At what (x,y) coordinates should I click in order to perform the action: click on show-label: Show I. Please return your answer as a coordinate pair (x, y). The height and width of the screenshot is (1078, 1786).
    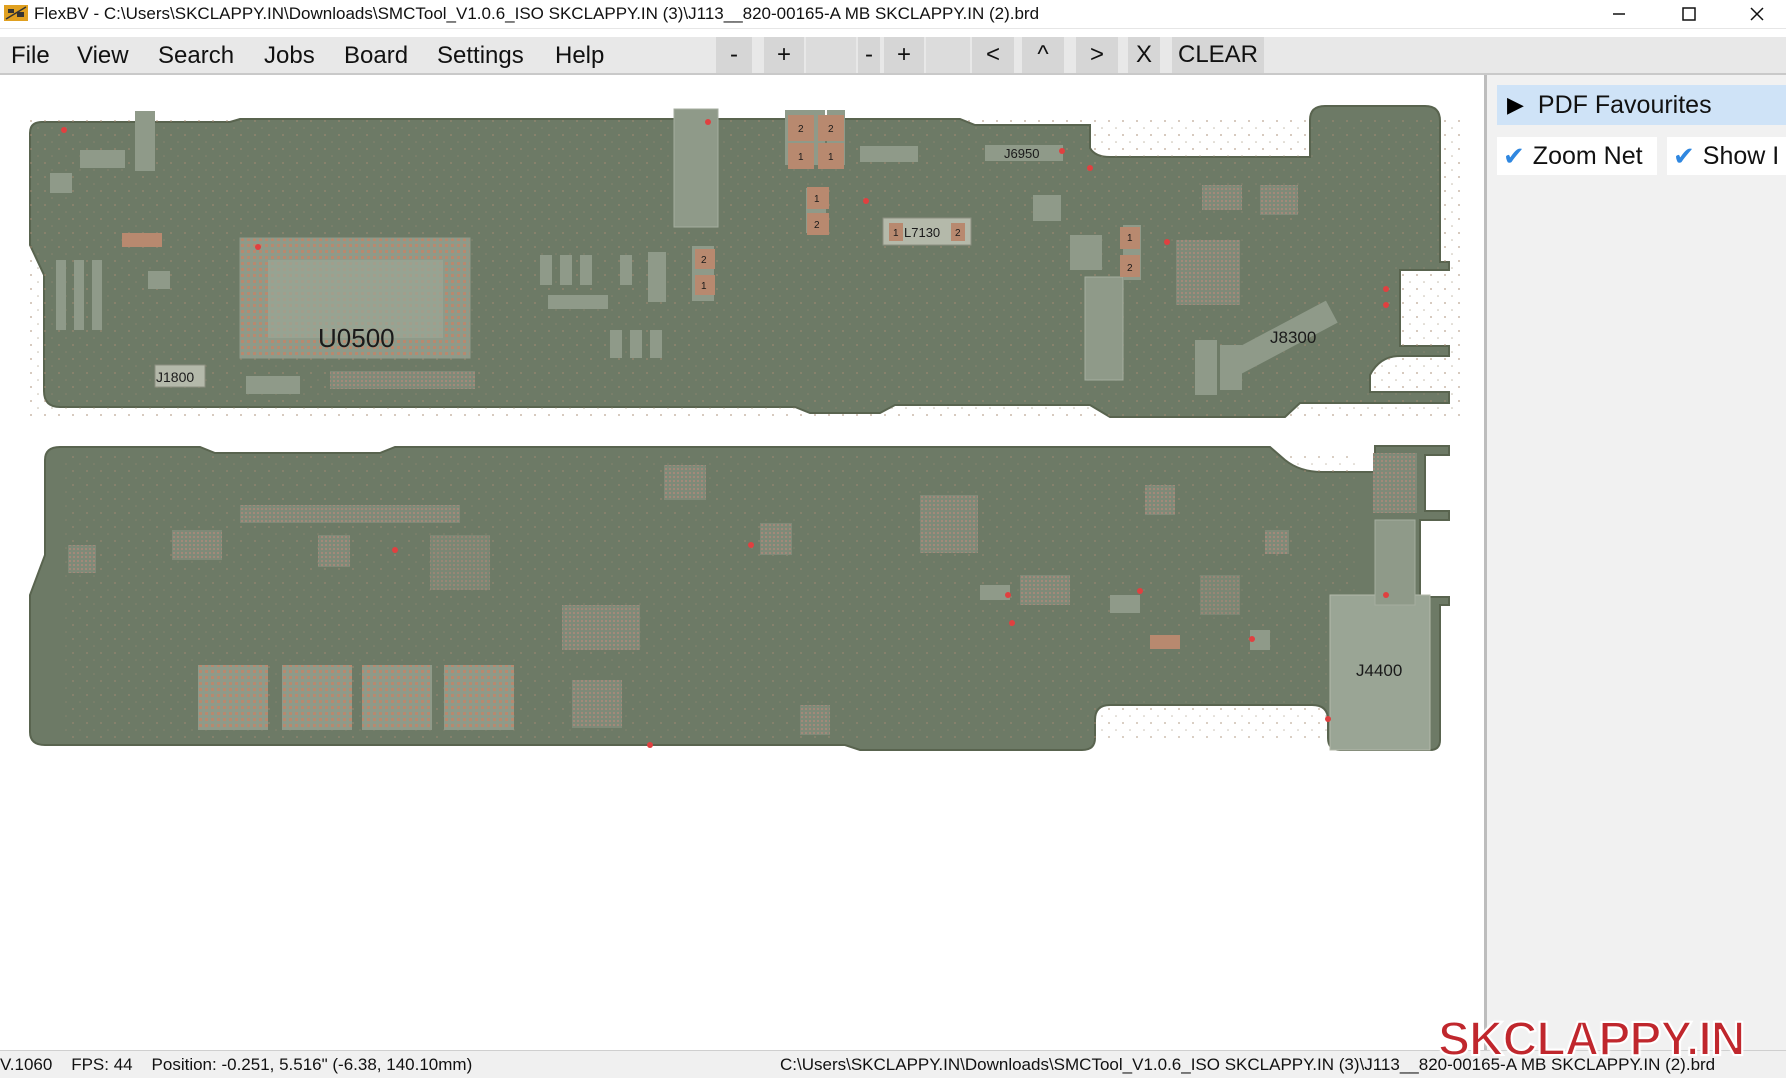
    Looking at the image, I should click on (1741, 155).